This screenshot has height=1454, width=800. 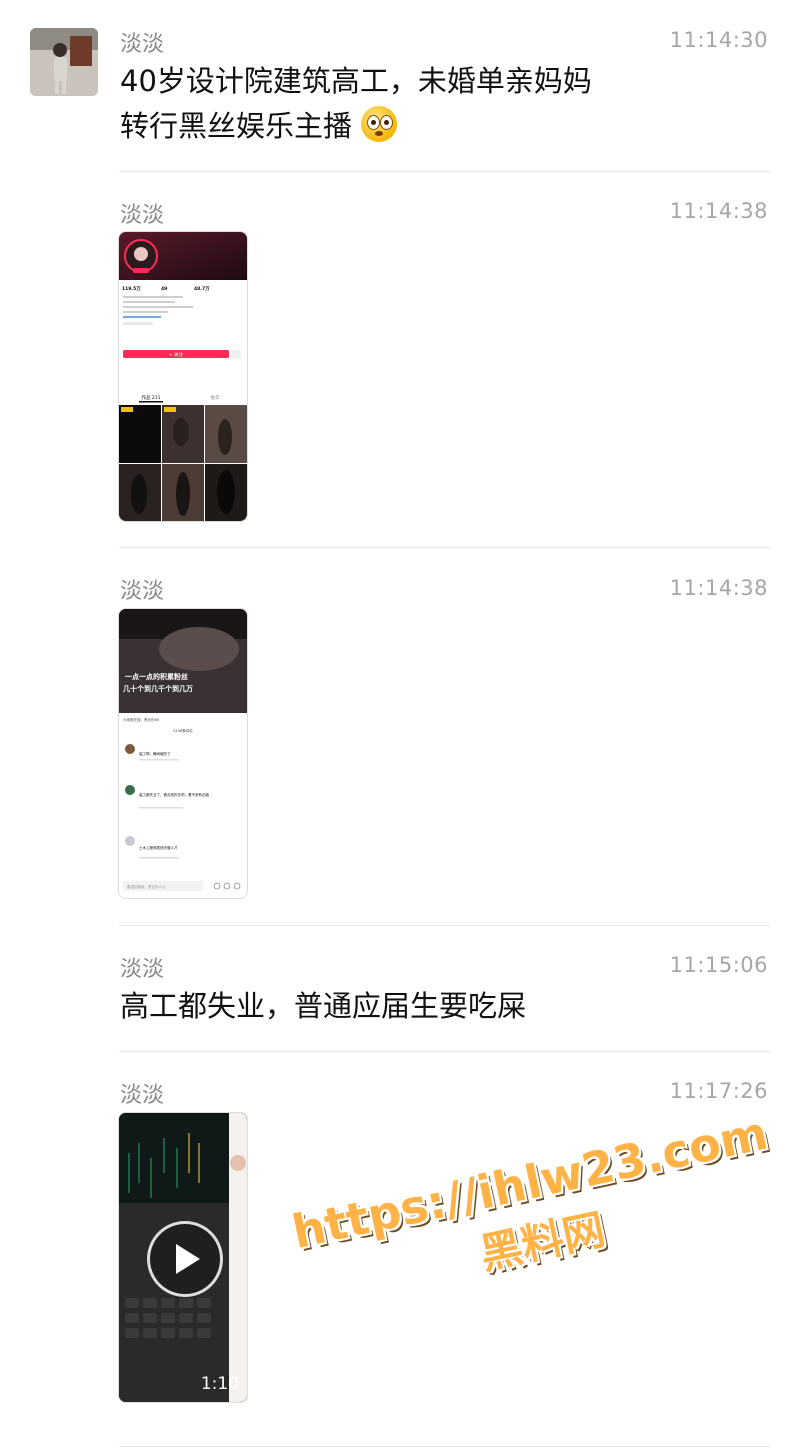 What do you see at coordinates (236, 126) in the screenshot?
I see `message-text-line2: 转行黑丝娱乐主播` at bounding box center [236, 126].